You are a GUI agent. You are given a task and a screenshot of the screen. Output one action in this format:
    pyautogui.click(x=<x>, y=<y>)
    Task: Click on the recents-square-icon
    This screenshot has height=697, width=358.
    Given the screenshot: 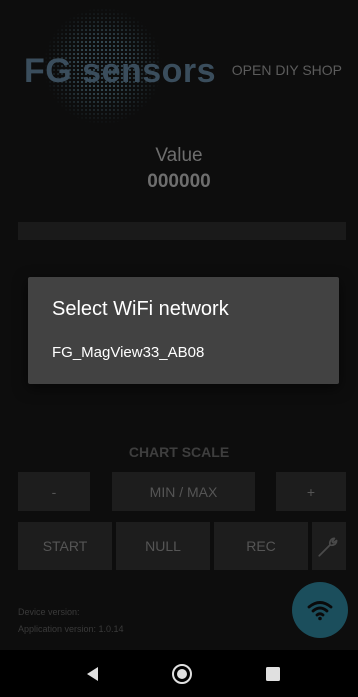 What is the action you would take?
    pyautogui.click(x=273, y=673)
    